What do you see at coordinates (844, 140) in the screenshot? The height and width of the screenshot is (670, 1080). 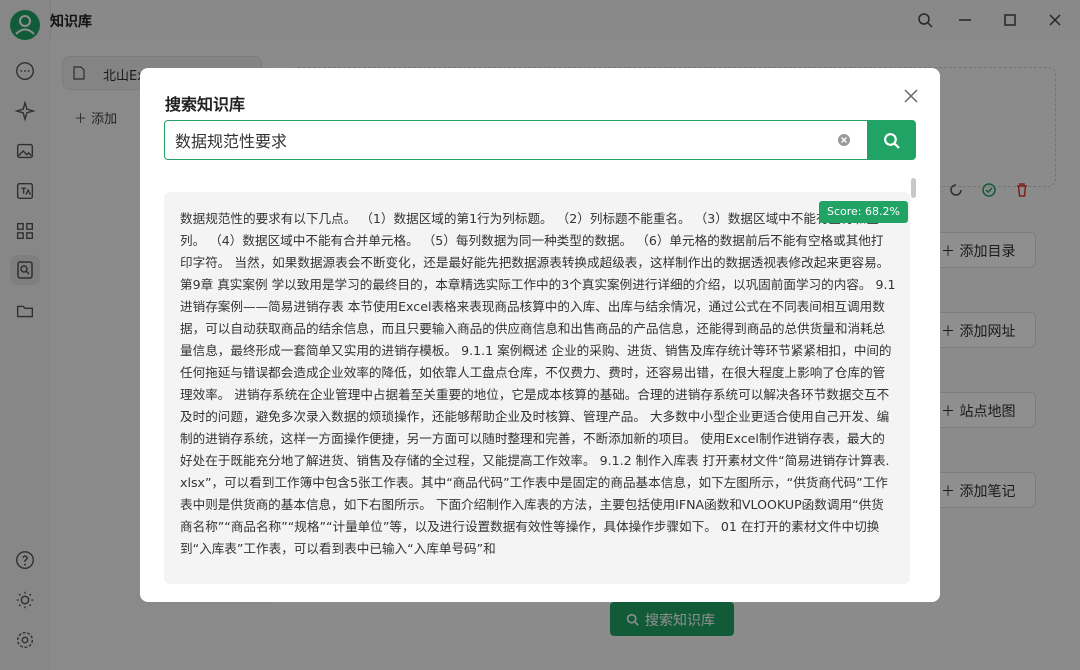 I see `clear-icon` at bounding box center [844, 140].